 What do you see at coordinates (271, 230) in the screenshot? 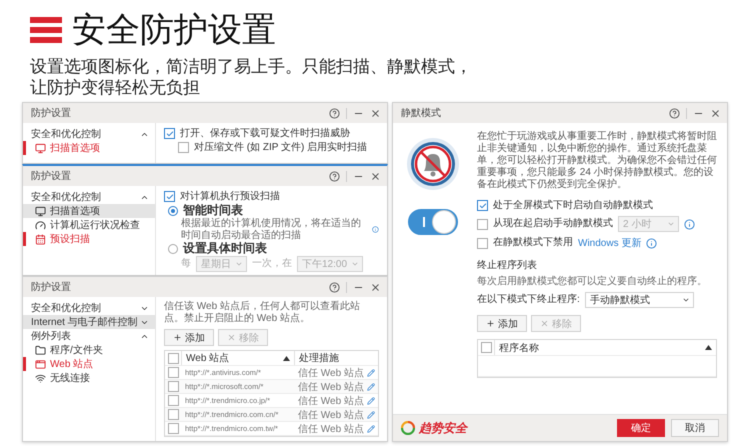
I see `description: 根据最近的计算机使用情况，将在适当的时间自动启动最合适的扫描` at bounding box center [271, 230].